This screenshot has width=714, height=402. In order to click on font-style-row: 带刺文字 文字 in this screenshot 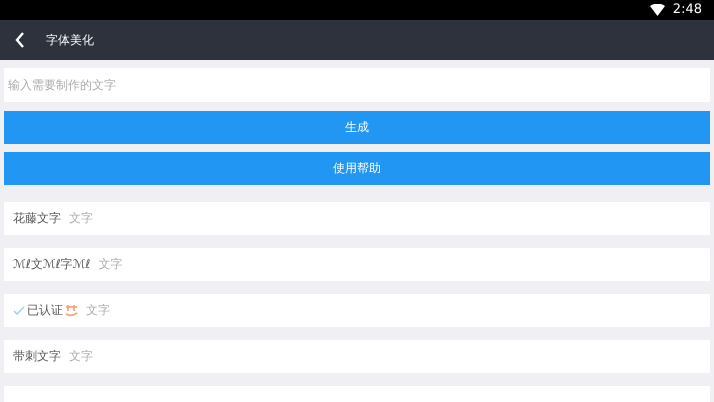, I will do `click(357, 356)`.